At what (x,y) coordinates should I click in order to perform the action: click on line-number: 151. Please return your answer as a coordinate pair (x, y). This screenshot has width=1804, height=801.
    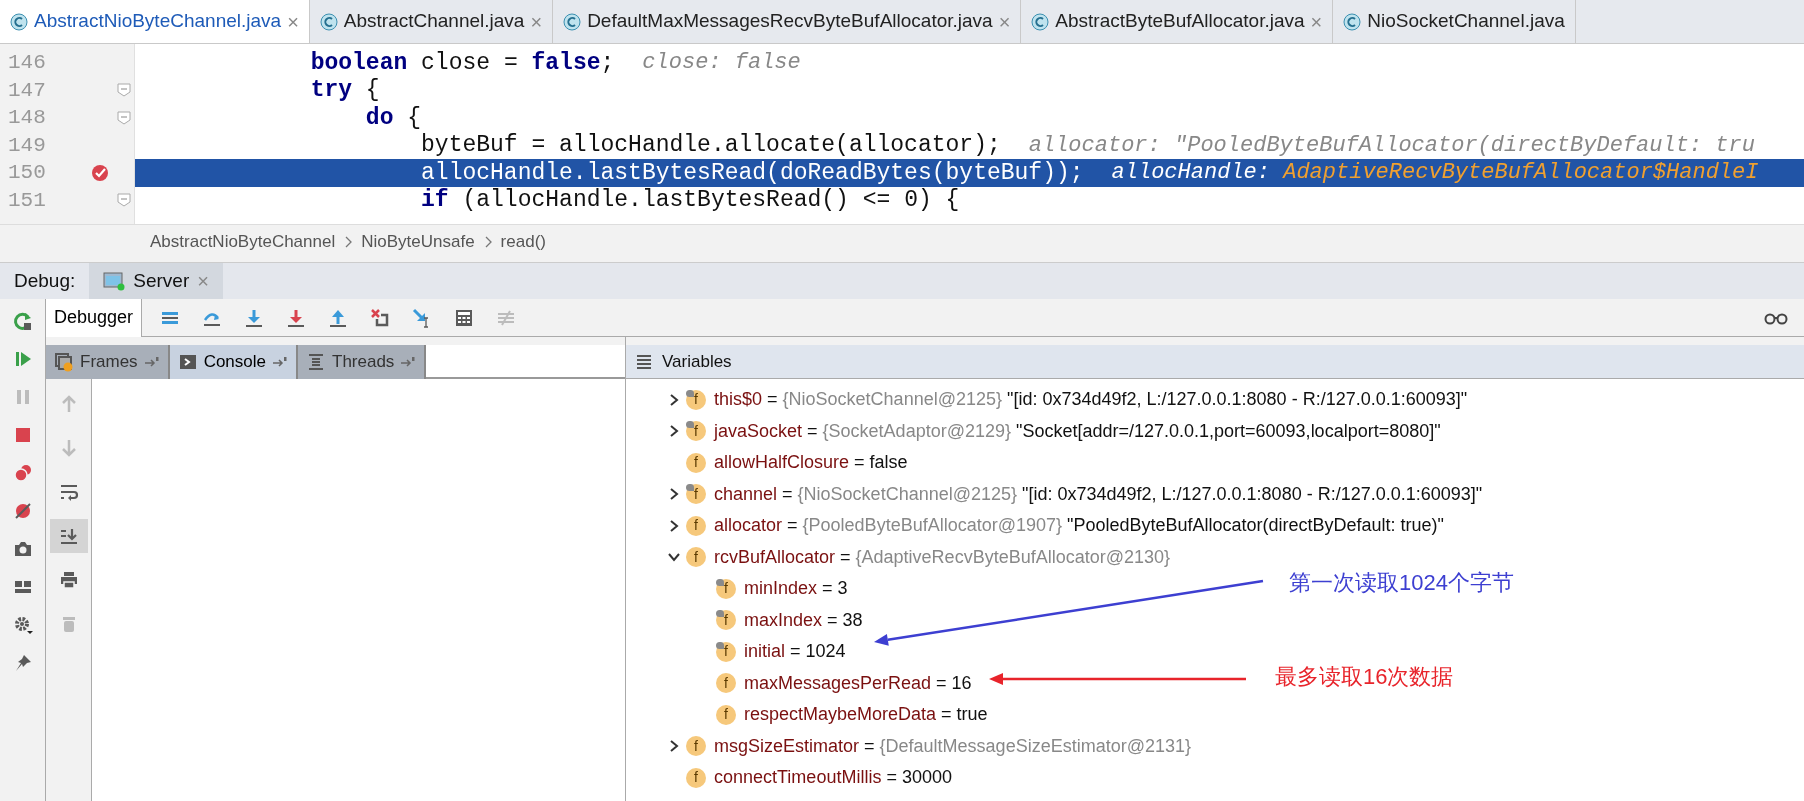
    Looking at the image, I should click on (27, 200).